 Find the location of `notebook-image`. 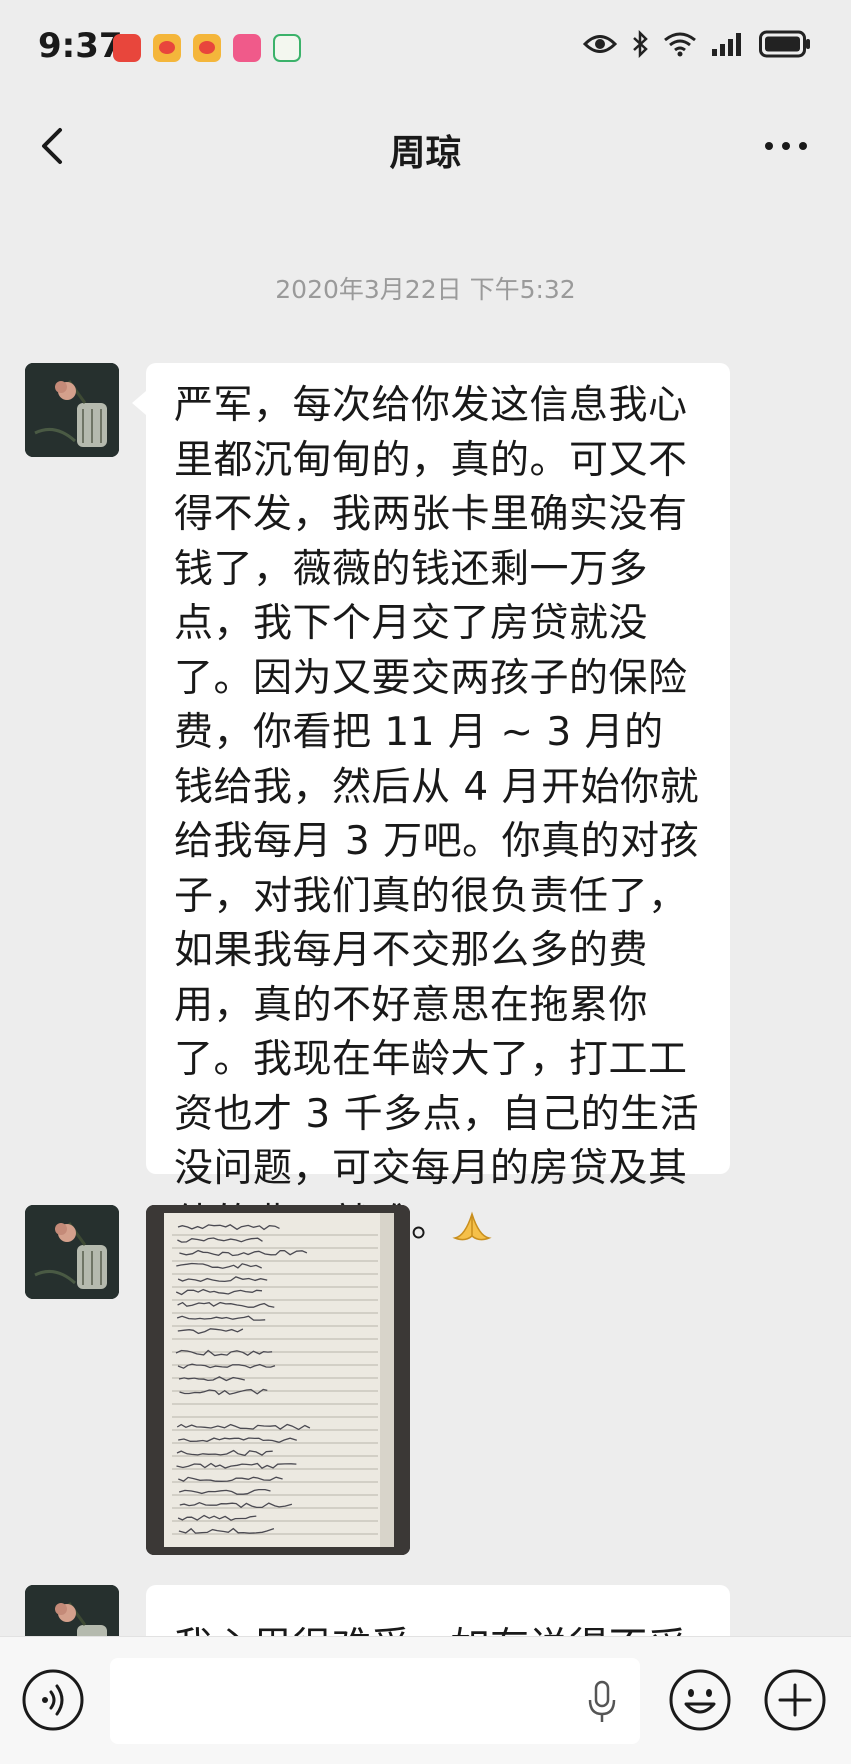

notebook-image is located at coordinates (278, 1380).